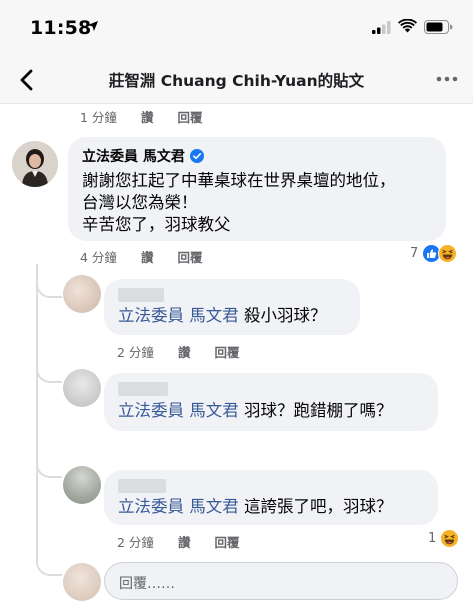 This screenshot has height=607, width=473. What do you see at coordinates (239, 180) in the screenshot?
I see `comment-line: 謝謝您扛起了中華桌球在世界桌壇的地位，` at bounding box center [239, 180].